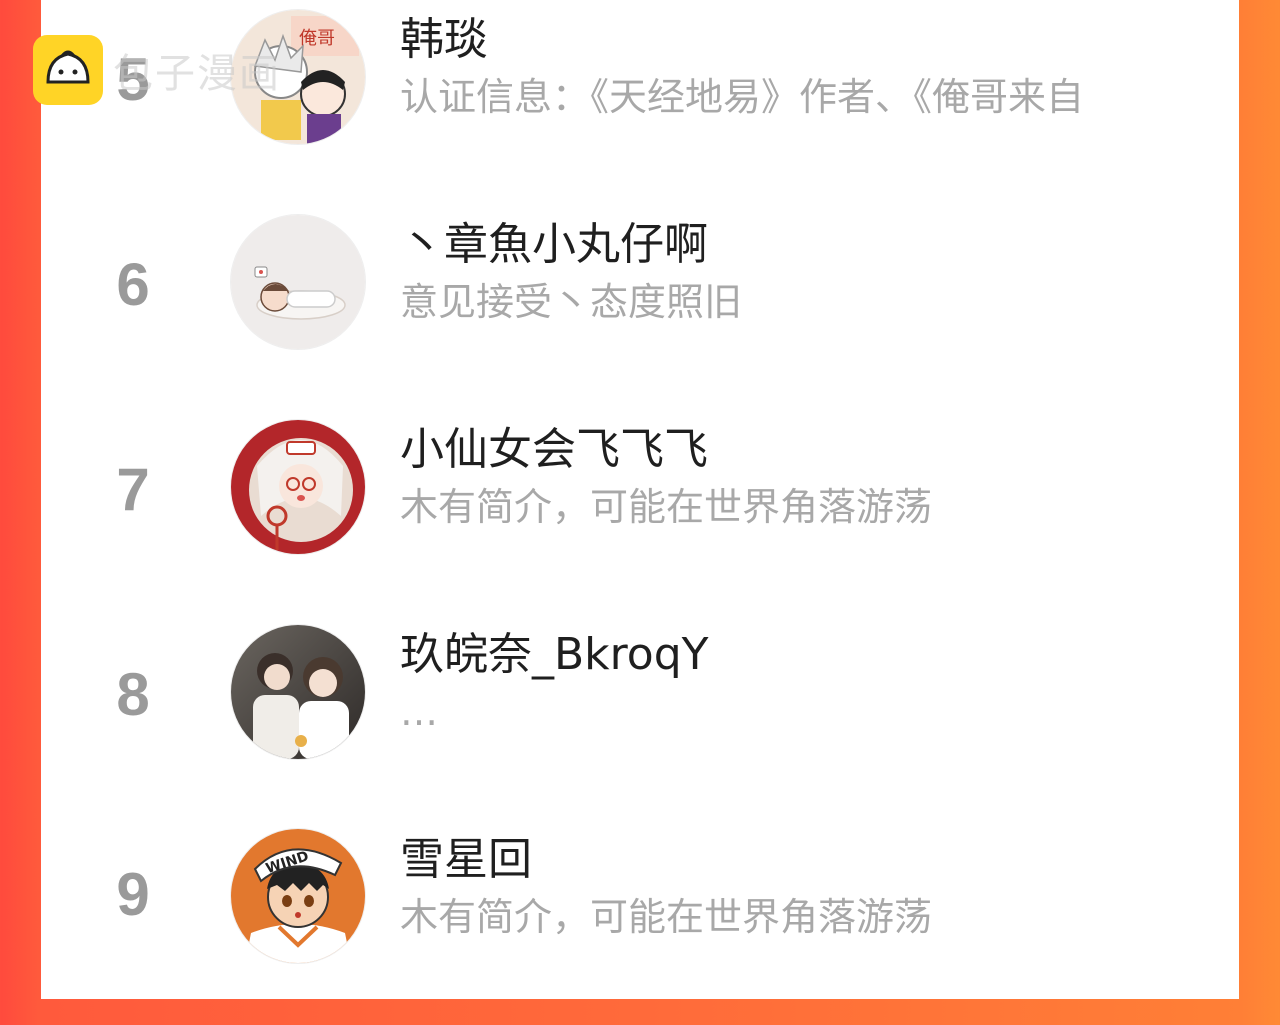  What do you see at coordinates (317, 38) in the screenshot?
I see `svg-text: 俺哥` at bounding box center [317, 38].